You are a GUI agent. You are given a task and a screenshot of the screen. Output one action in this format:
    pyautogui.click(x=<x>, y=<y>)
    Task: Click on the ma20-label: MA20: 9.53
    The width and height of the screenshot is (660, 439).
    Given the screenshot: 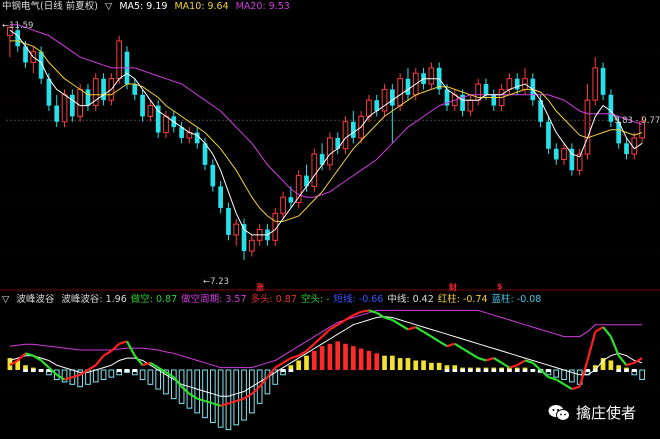 What is the action you would take?
    pyautogui.click(x=262, y=6)
    